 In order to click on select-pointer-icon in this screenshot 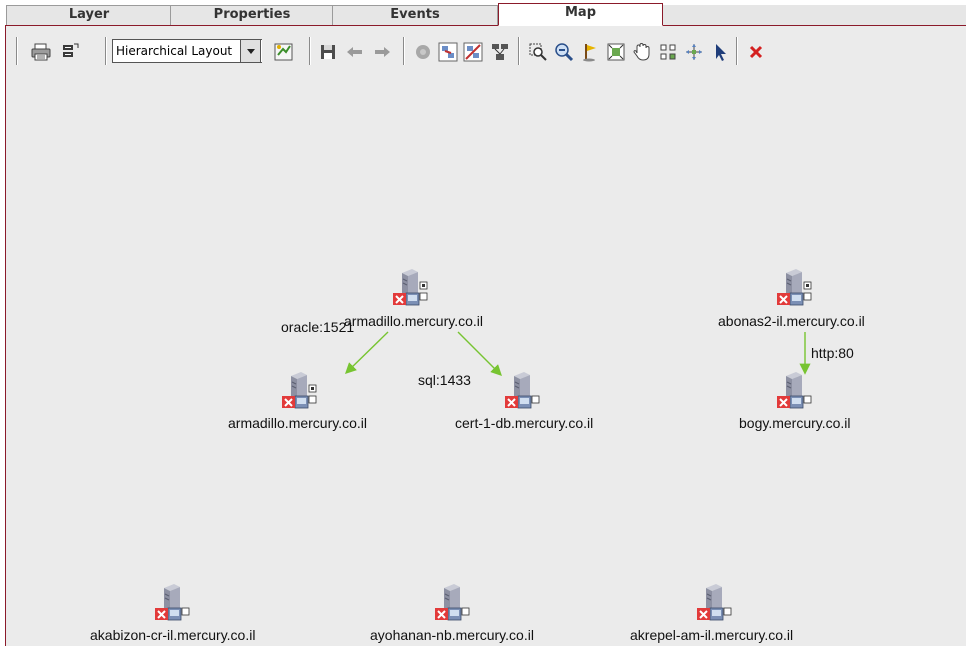, I will do `click(720, 52)`.